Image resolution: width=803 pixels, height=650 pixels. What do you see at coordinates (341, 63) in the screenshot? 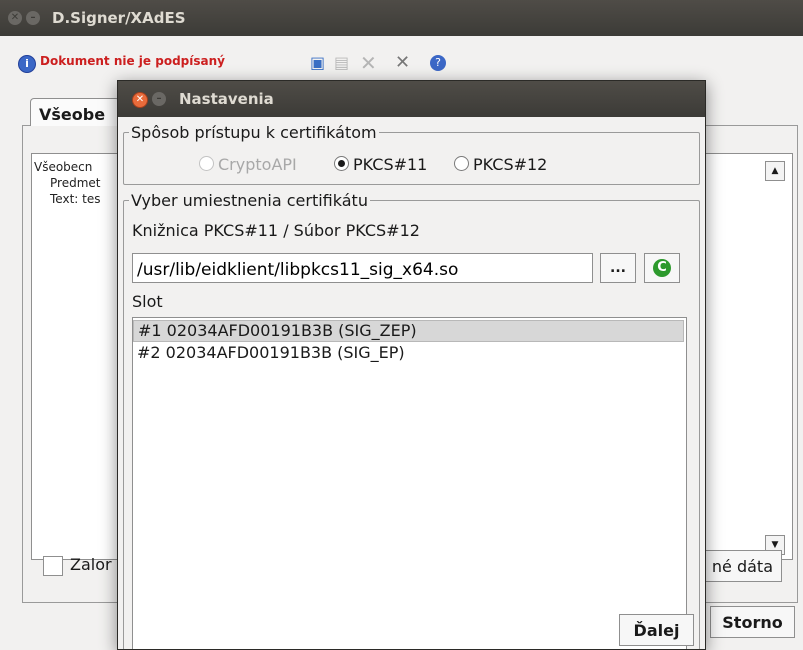
I see `document-icon: ▤` at bounding box center [341, 63].